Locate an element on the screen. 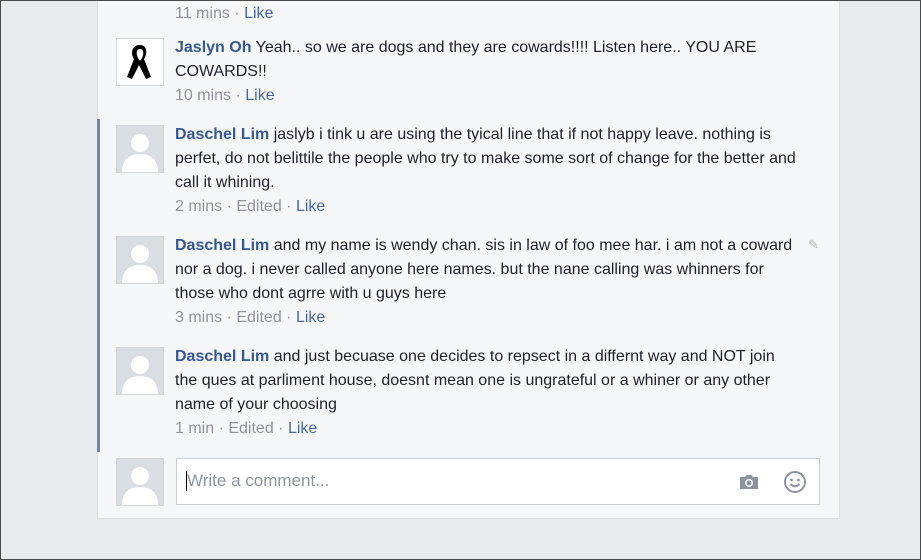  comment-time: 10 mins is located at coordinates (203, 95).